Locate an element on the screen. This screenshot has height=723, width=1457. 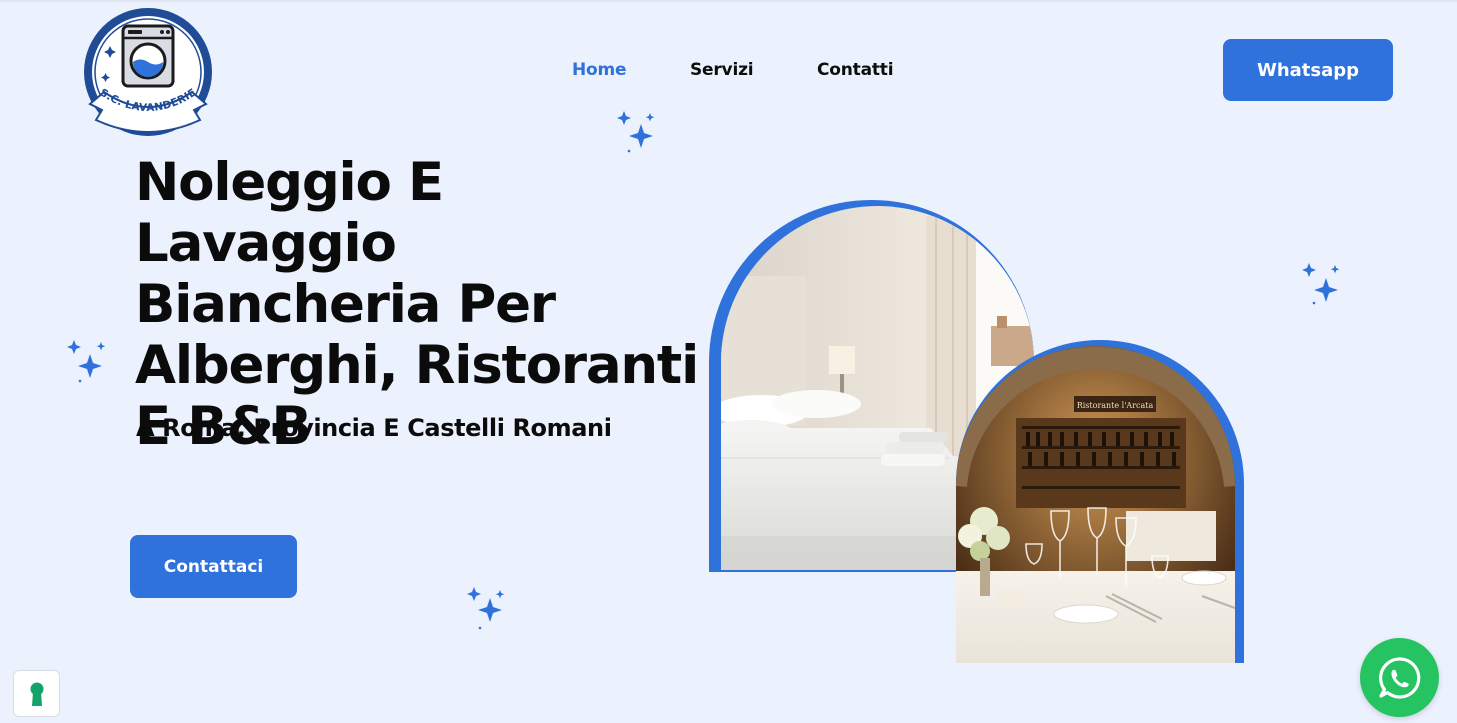
top-border is located at coordinates (728, 1).